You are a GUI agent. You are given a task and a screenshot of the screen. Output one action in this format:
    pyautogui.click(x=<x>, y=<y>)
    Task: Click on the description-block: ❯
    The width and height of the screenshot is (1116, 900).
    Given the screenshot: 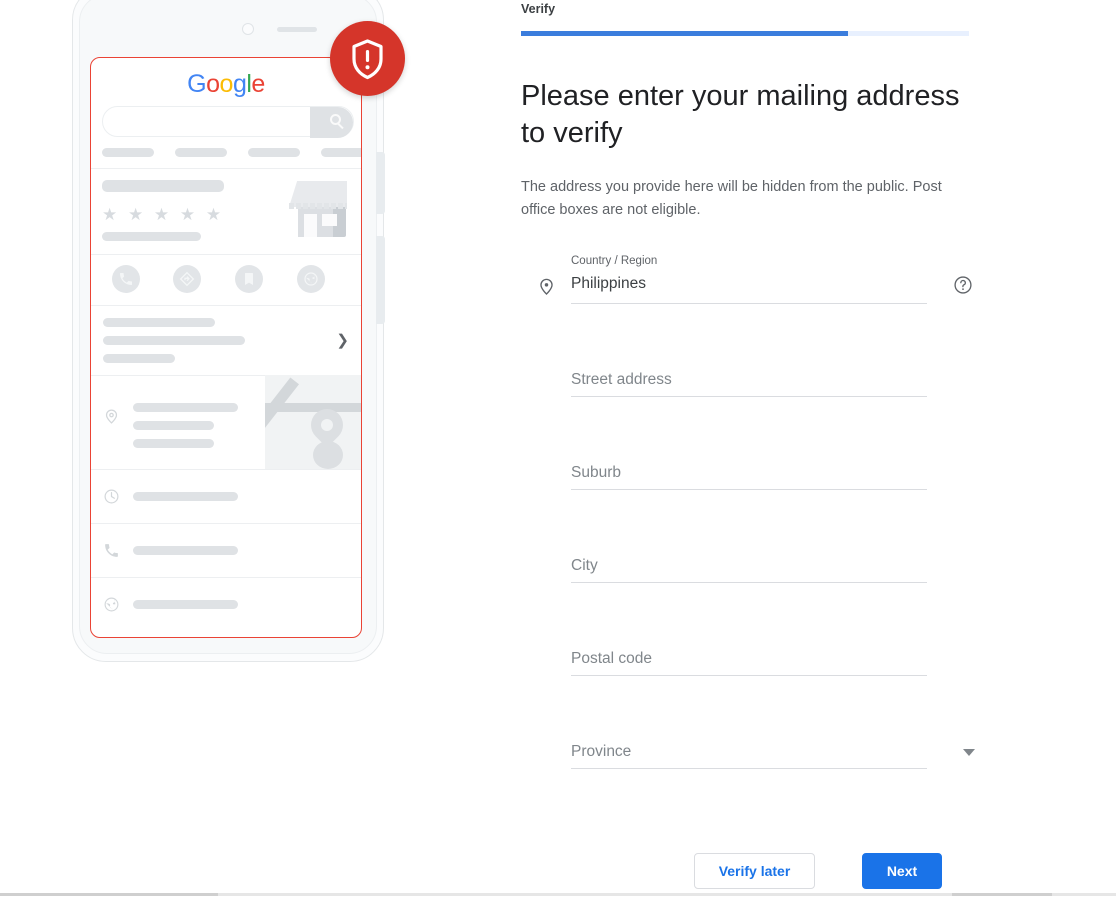 What is the action you would take?
    pyautogui.click(x=226, y=340)
    